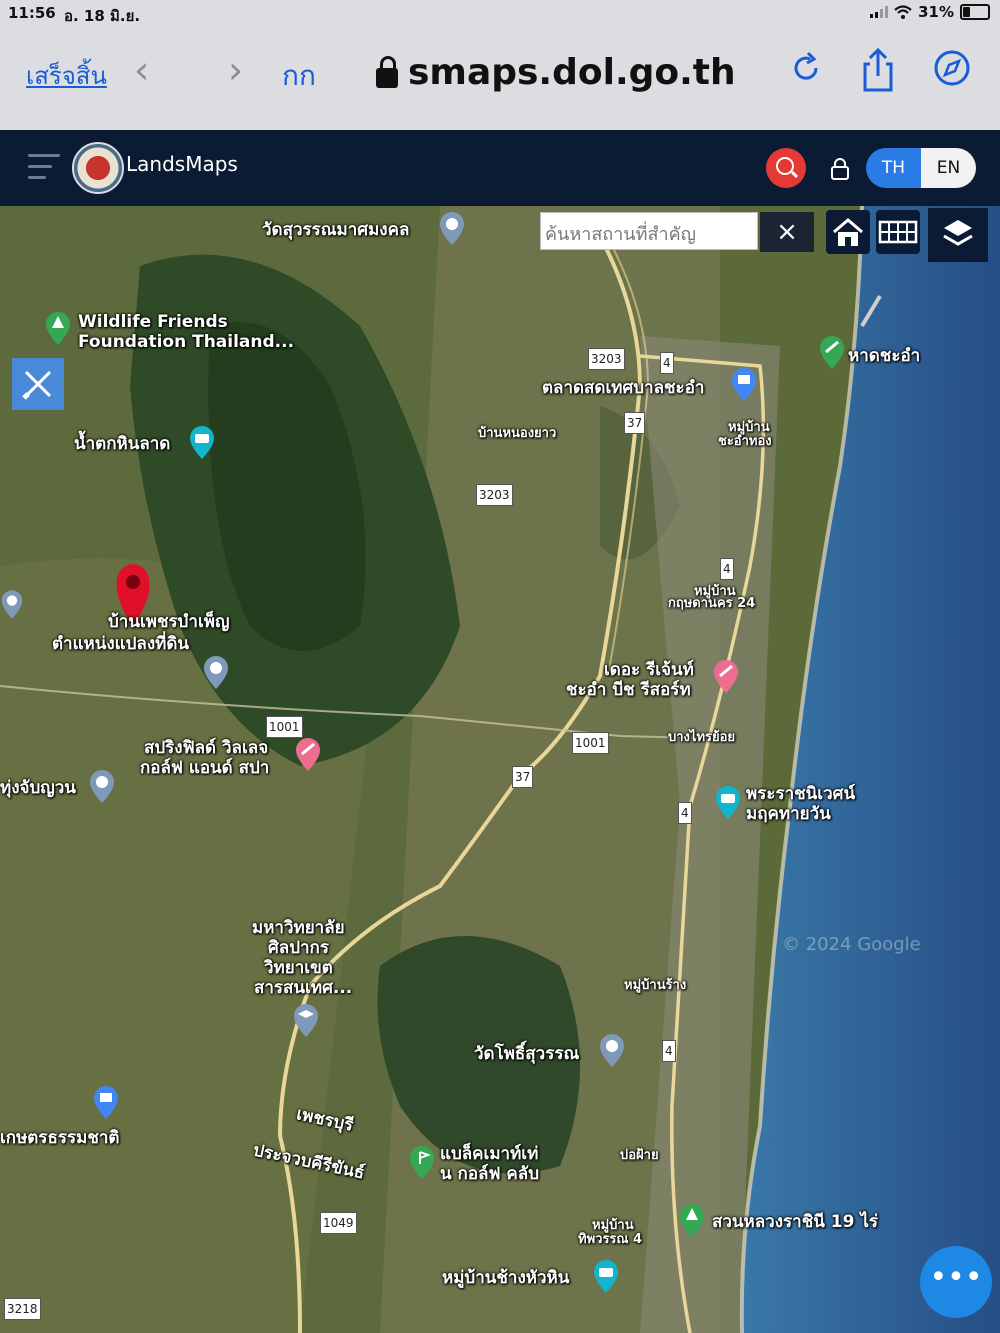  Describe the element at coordinates (298, 948) in the screenshot. I see `map-label: ศิลปากร` at that location.